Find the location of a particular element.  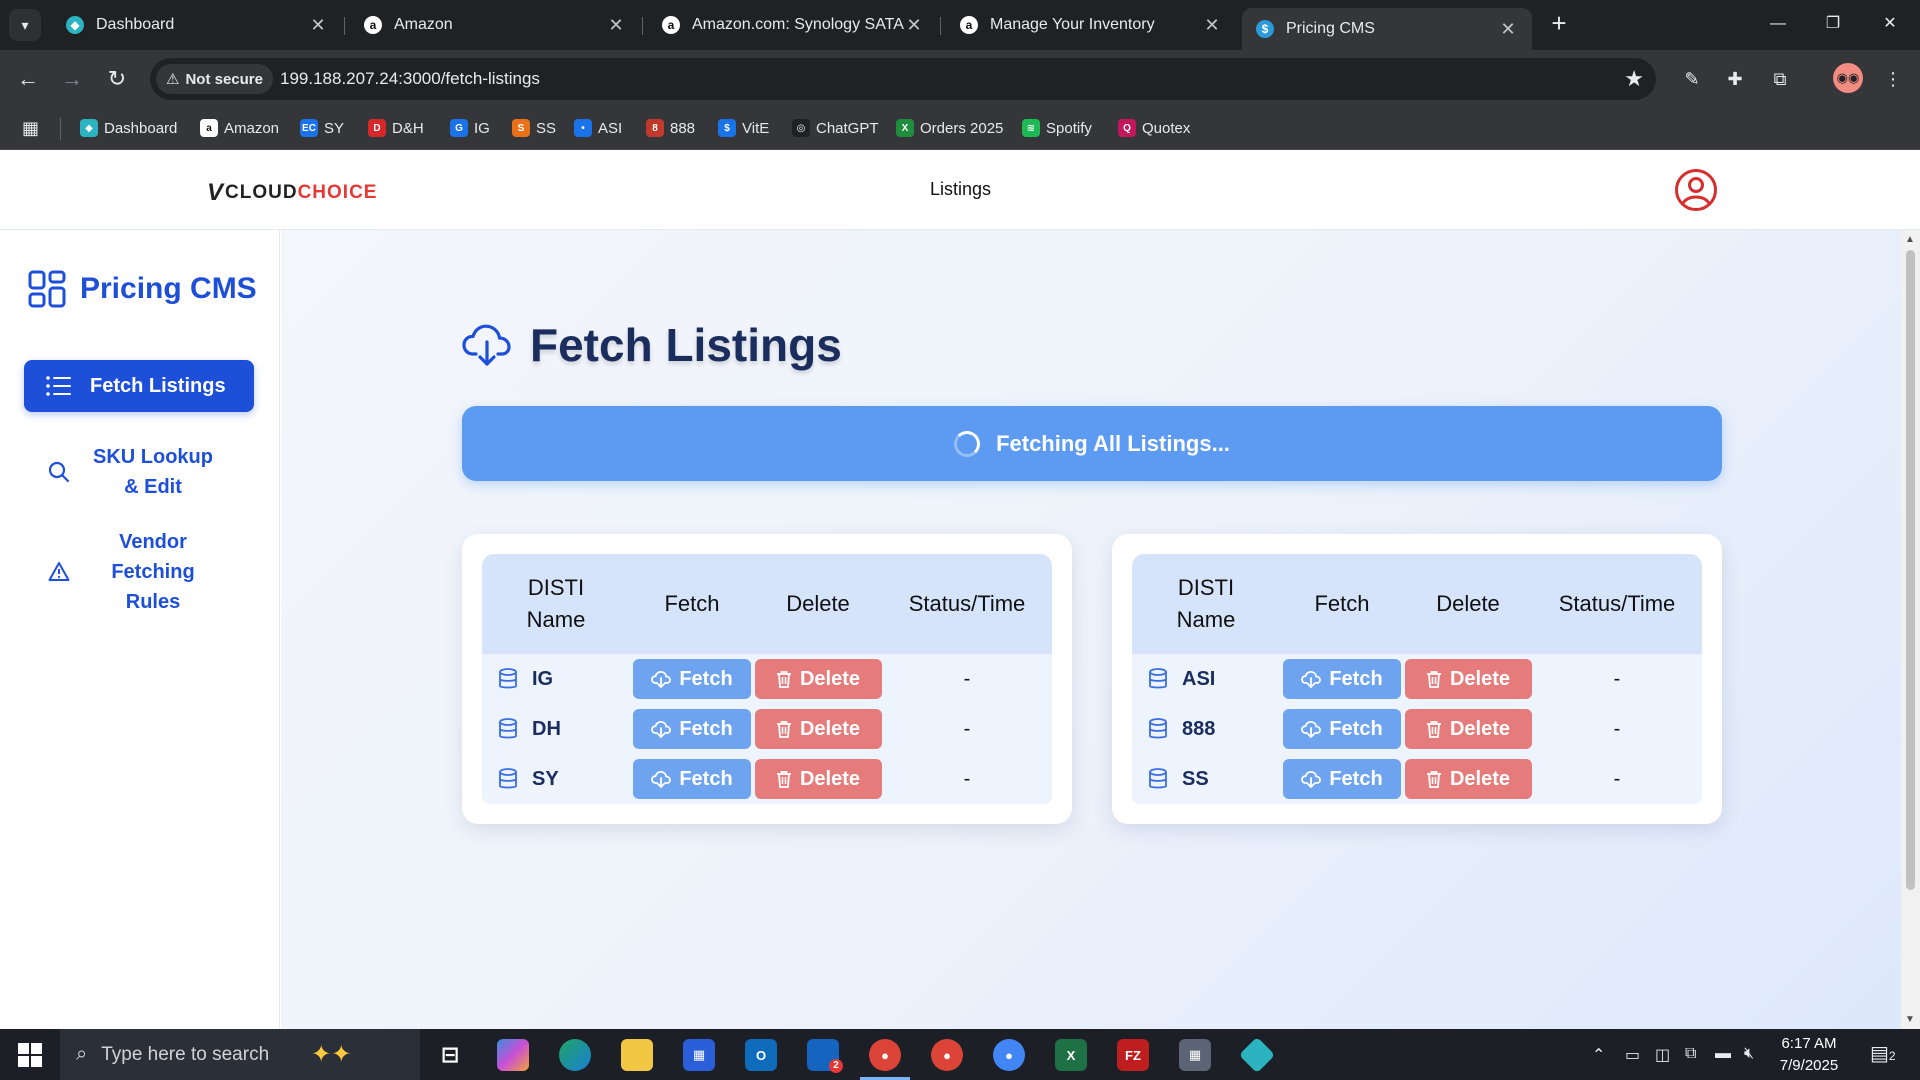

chrome-app-icon: ● is located at coordinates (885, 1055).